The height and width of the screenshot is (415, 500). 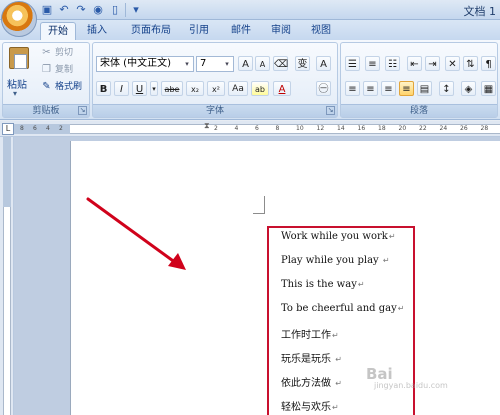 I want to click on text-line: 依此方法做 ↵, so click(x=311, y=381).